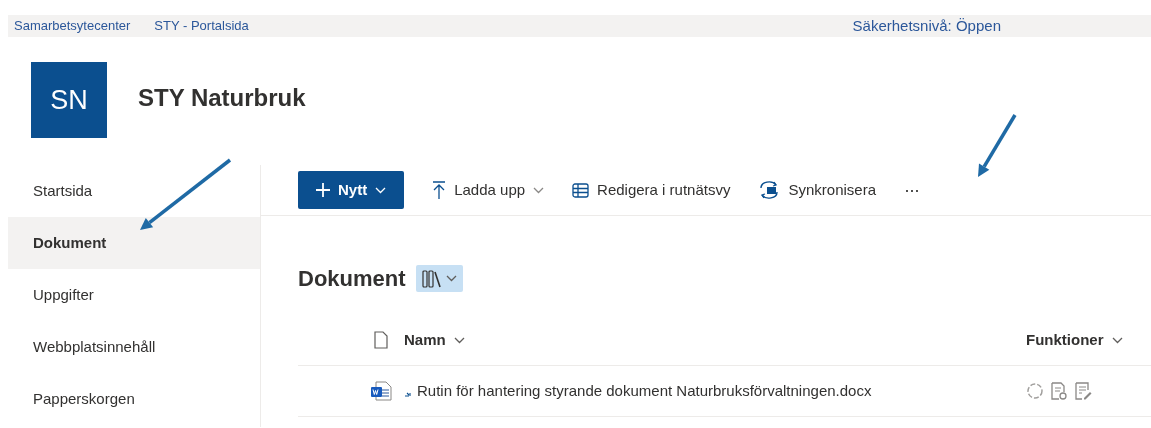 The width and height of the screenshot is (1151, 428). What do you see at coordinates (72, 26) in the screenshot?
I see `breadcrumb-link: Samarbetsytecenter` at bounding box center [72, 26].